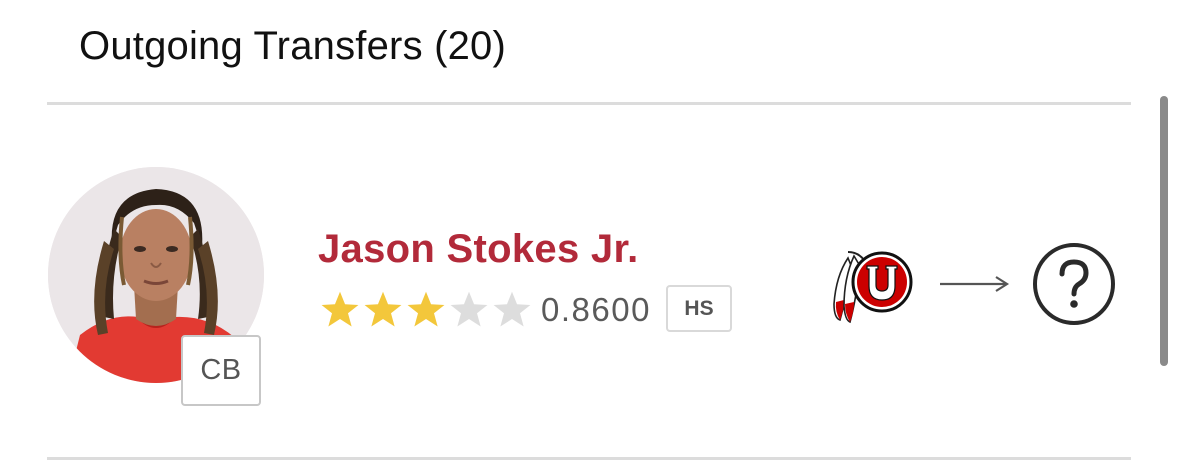  What do you see at coordinates (1164, 231) in the screenshot?
I see `scrollbar` at bounding box center [1164, 231].